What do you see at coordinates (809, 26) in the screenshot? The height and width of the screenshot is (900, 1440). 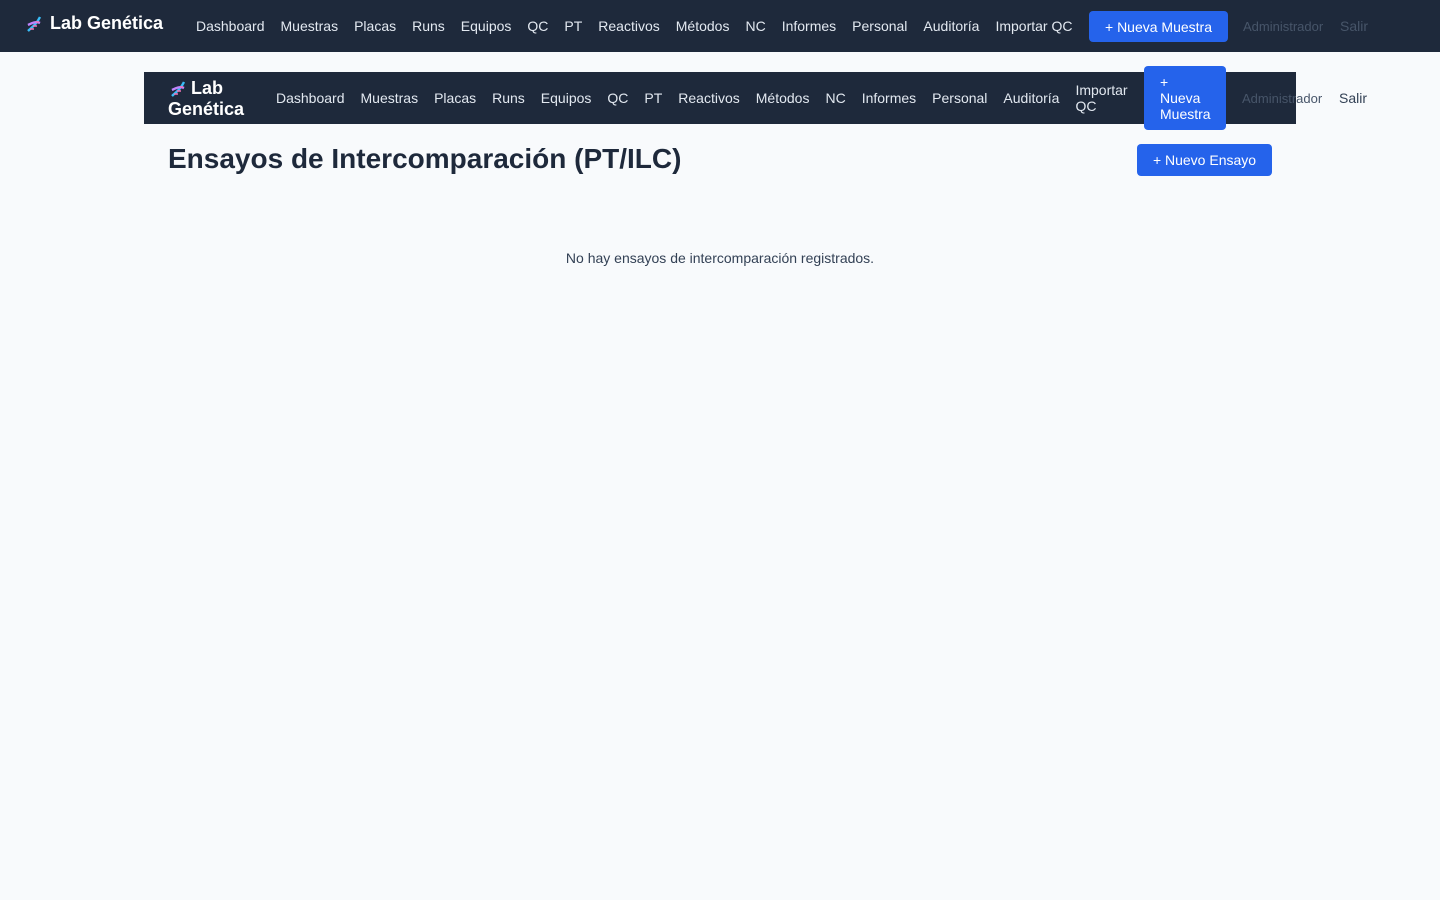 I see `nav-link-informes: Informes` at bounding box center [809, 26].